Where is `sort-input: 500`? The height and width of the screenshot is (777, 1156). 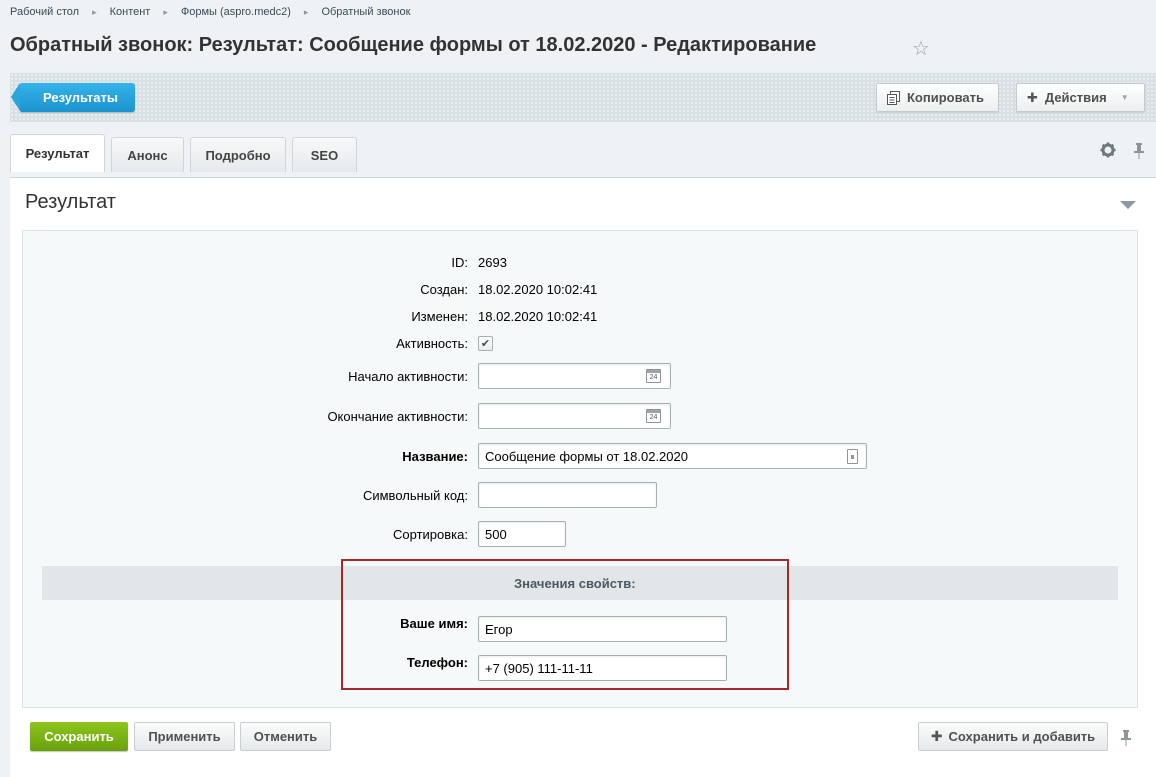 sort-input: 500 is located at coordinates (522, 534).